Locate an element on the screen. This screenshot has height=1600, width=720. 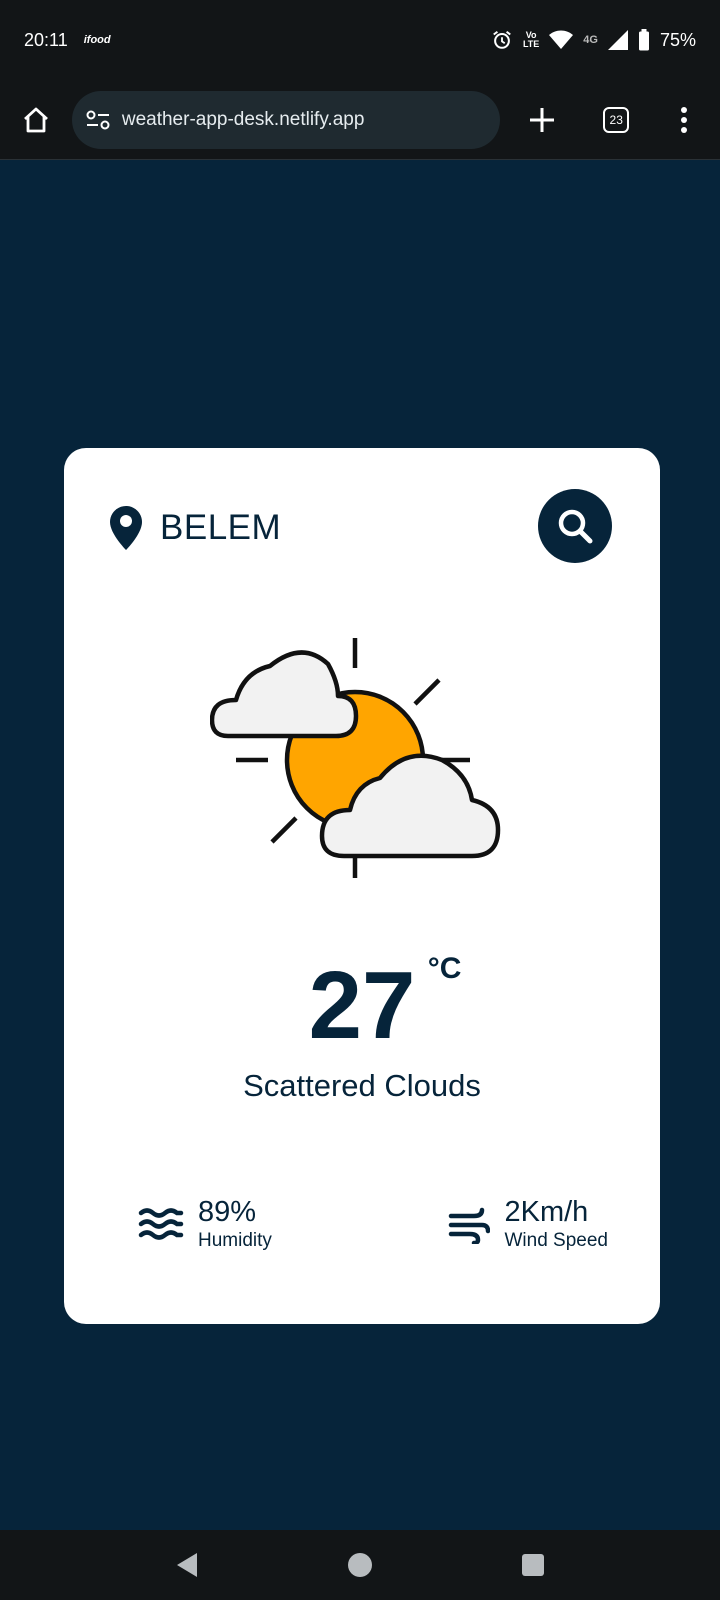
recents-square-icon is located at coordinates (533, 1565).